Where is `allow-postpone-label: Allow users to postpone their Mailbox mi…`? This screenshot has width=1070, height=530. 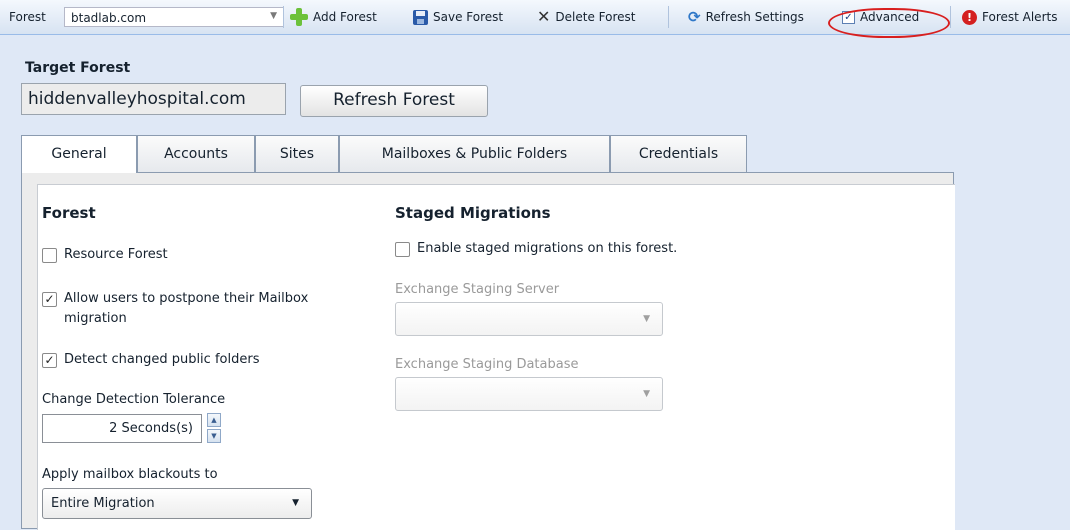
allow-postpone-label: Allow users to postpone their Mailbox mi… is located at coordinates (186, 309).